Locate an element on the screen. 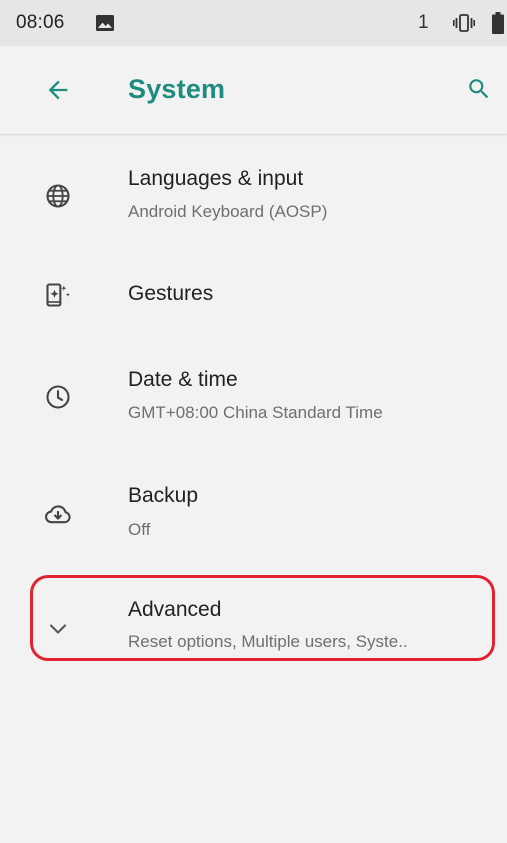 Image resolution: width=507 pixels, height=843 pixels. clock-icon is located at coordinates (58, 397).